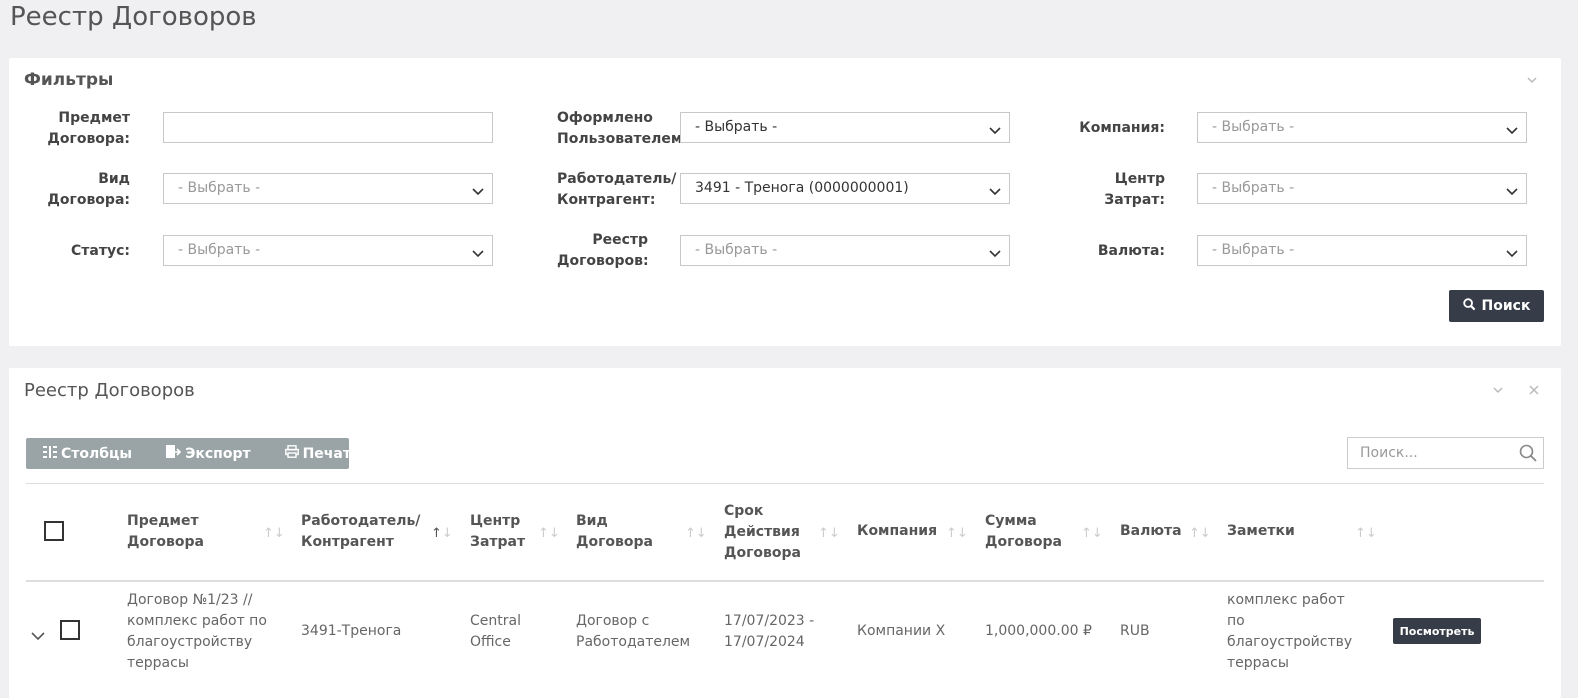 This screenshot has height=698, width=1578. I want to click on export-icon, so click(174, 453).